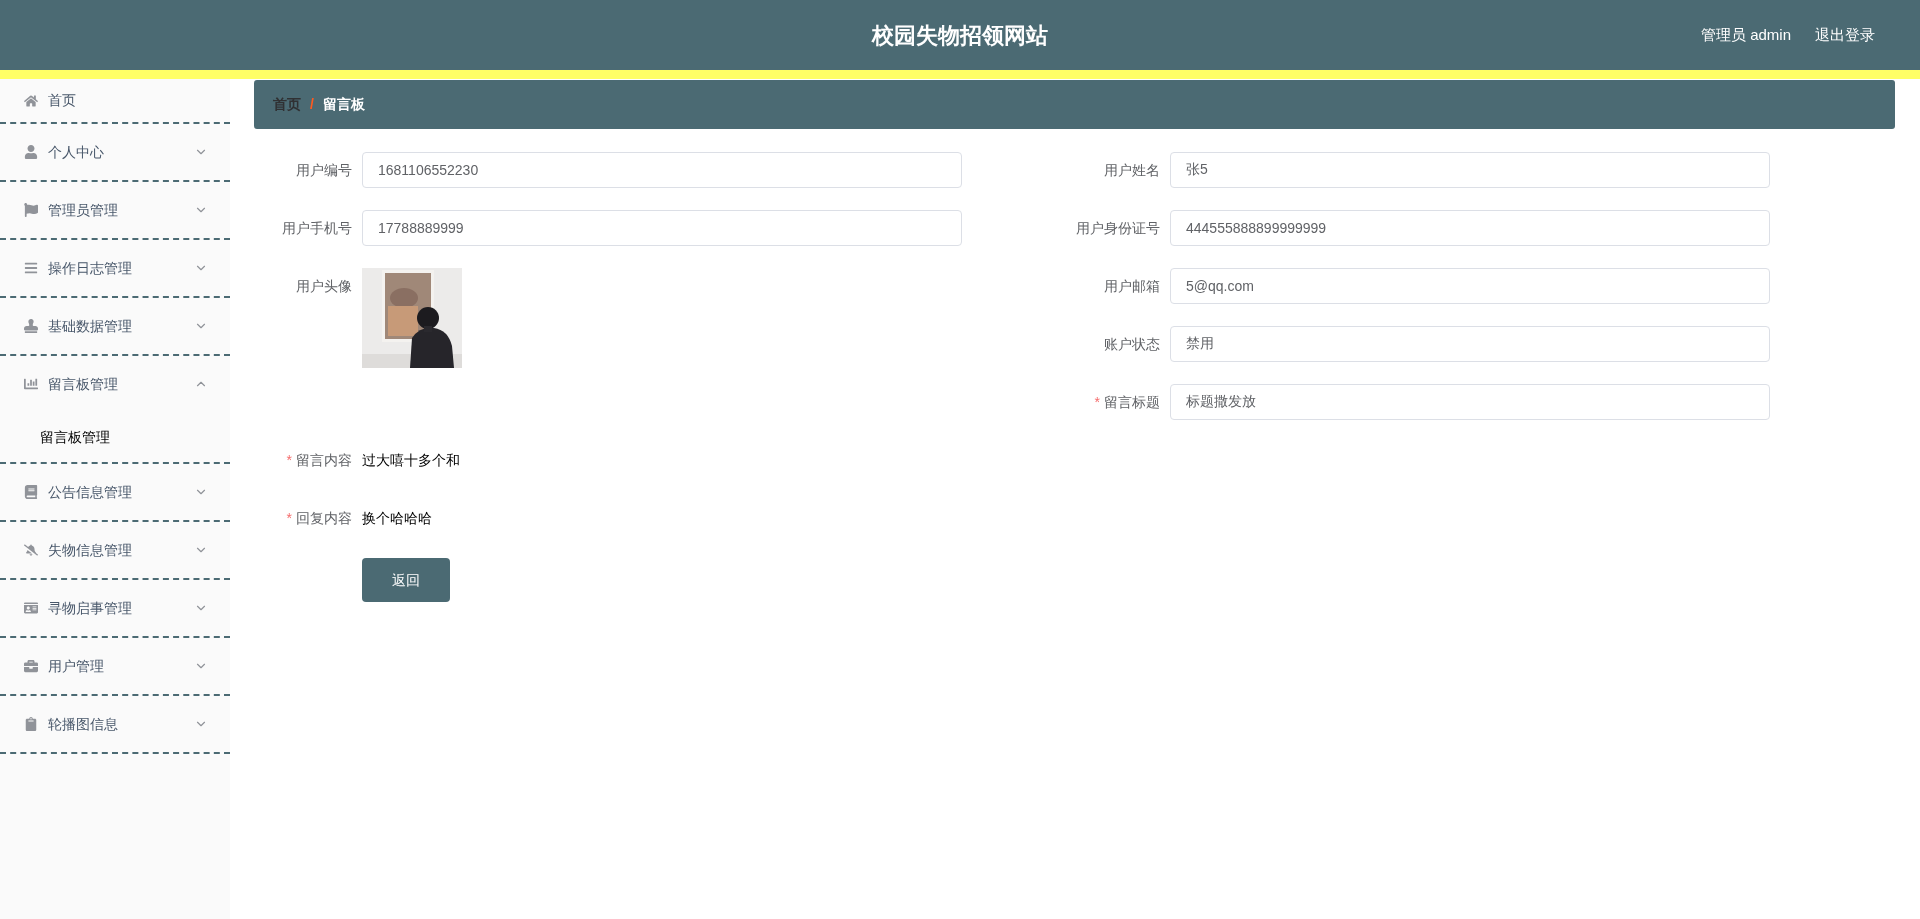 This screenshot has height=919, width=1920. Describe the element at coordinates (1745, 34) in the screenshot. I see `admin-name: 管理员 admin` at that location.